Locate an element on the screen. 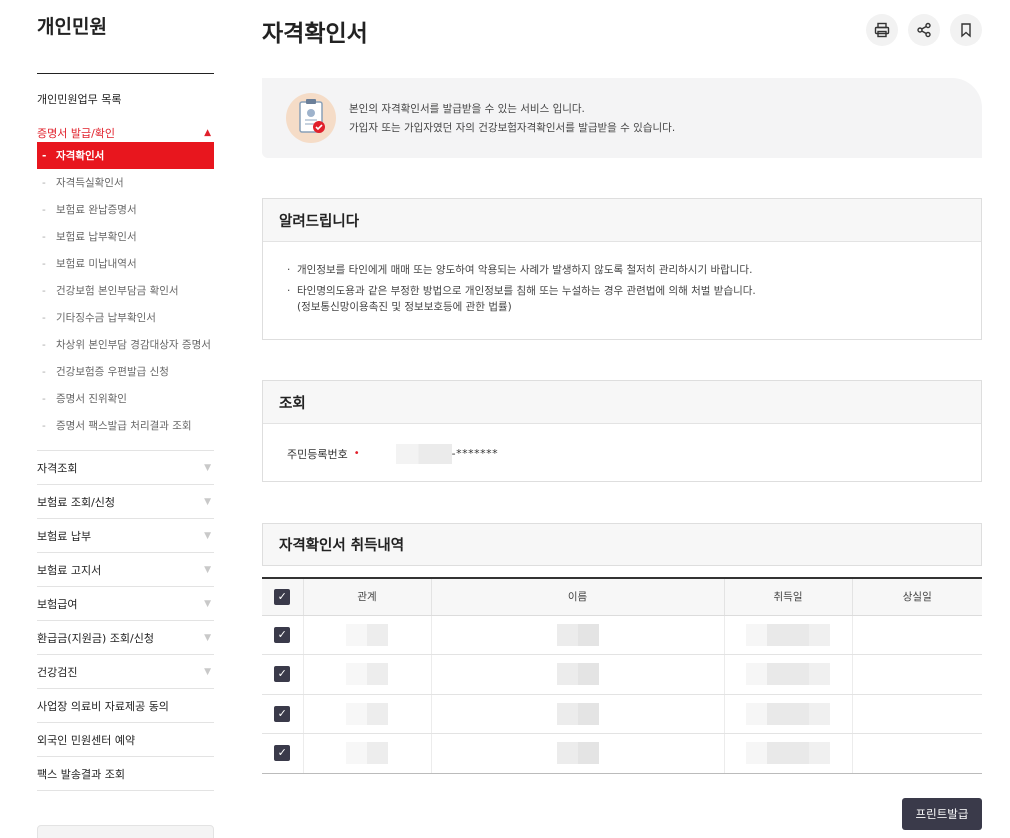 The height and width of the screenshot is (838, 1010). sidebar-subitem: - 기타징수금 납부확인서 is located at coordinates (125, 317).